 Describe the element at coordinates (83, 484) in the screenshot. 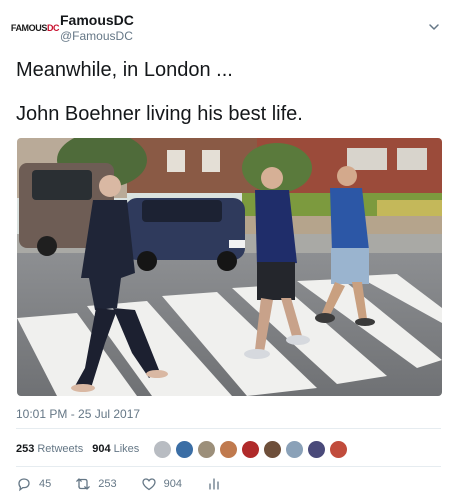

I see `retweet-icon` at that location.